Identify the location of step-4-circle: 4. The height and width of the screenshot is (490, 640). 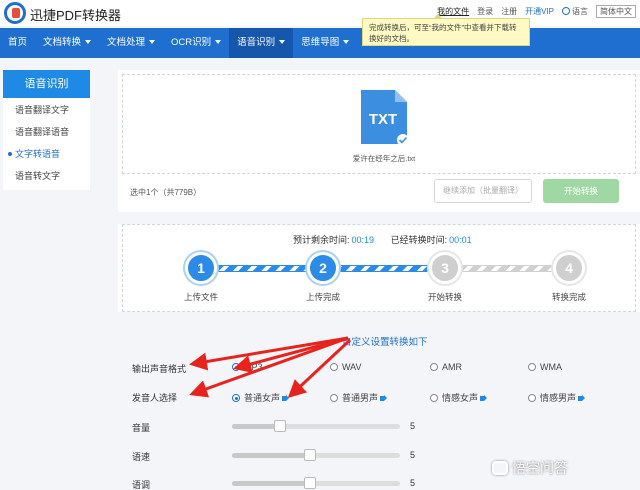
(569, 268).